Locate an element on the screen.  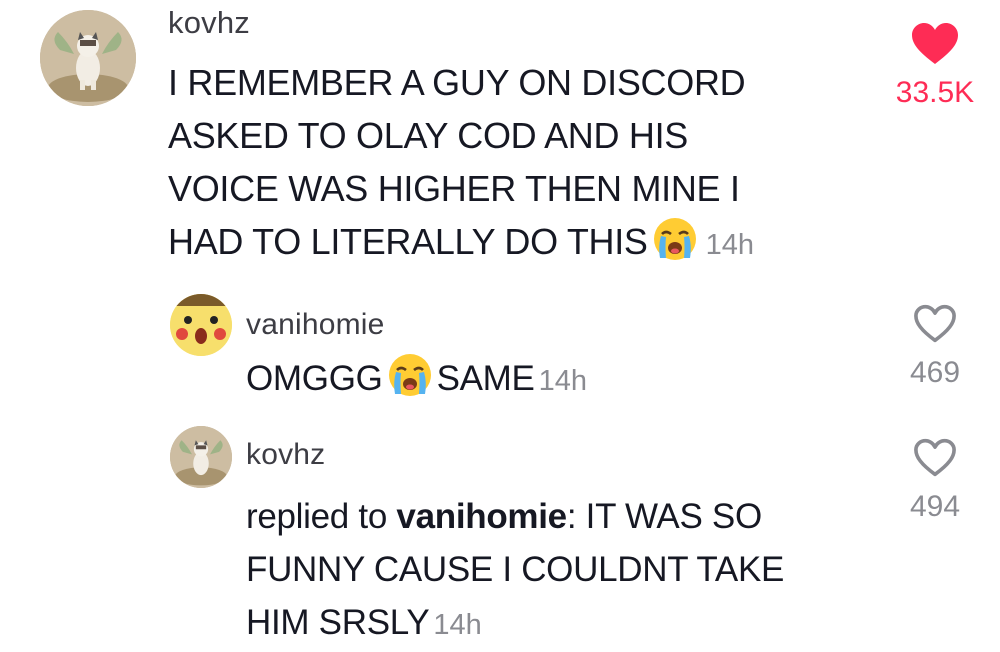
like-count: 494 is located at coordinates (935, 506).